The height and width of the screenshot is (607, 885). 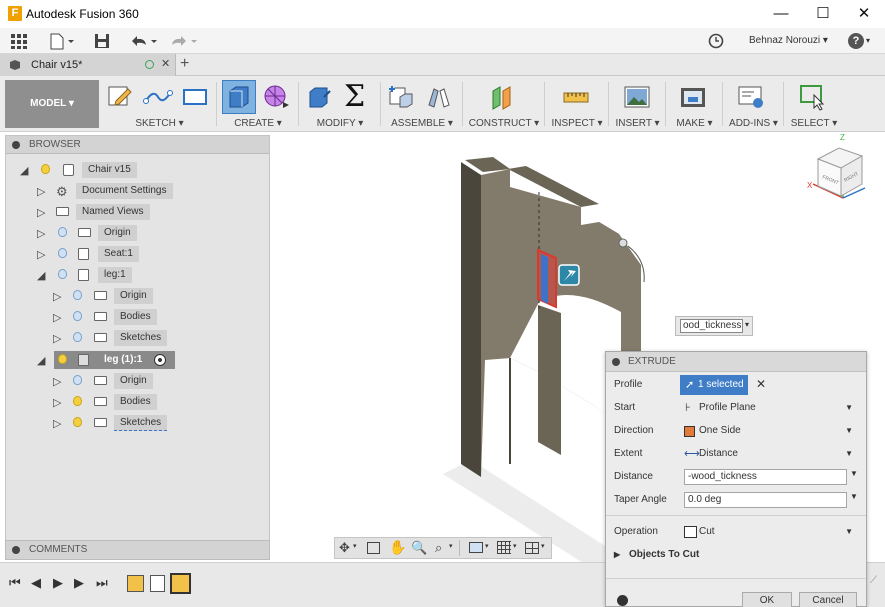 What do you see at coordinates (52, 104) in the screenshot?
I see `workspace-switcher: MODEL ▾` at bounding box center [52, 104].